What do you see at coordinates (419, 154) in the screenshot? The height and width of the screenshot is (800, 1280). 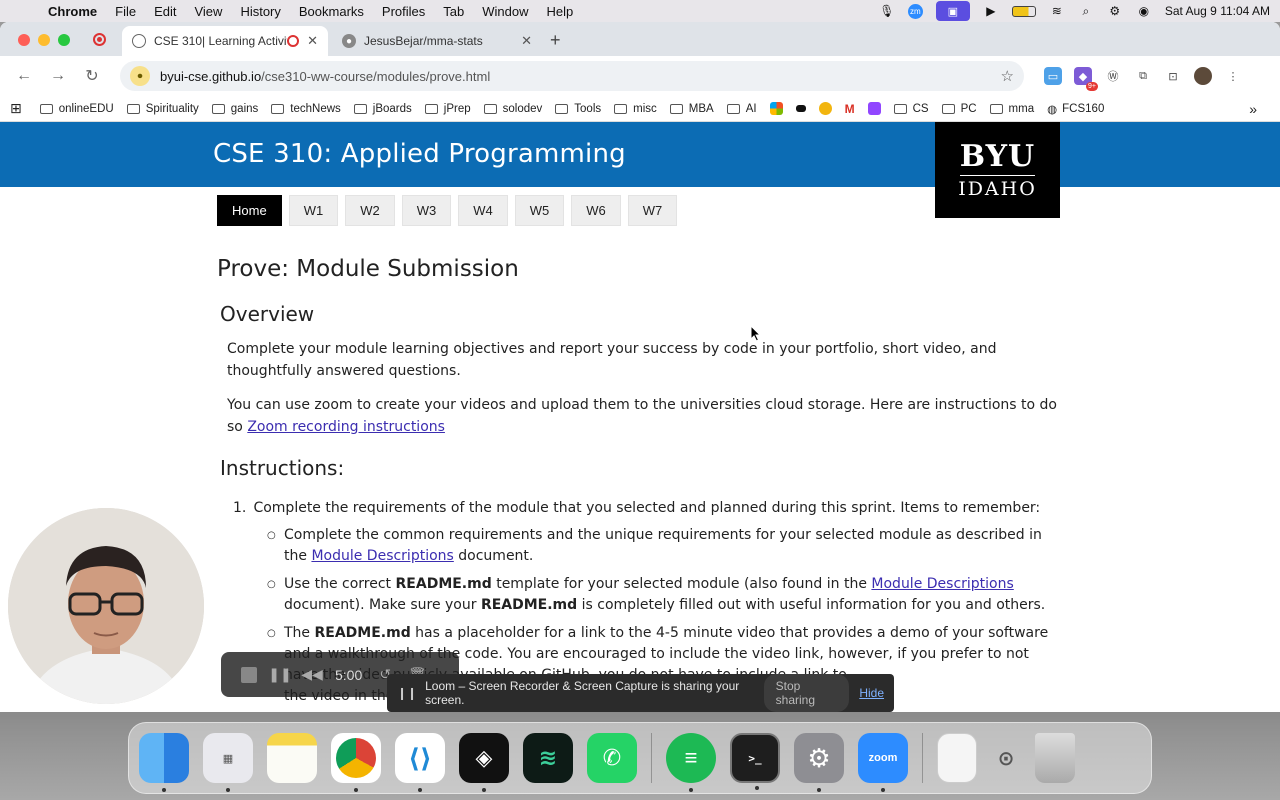 I see `site-title: CSE 310: Applied Programming` at bounding box center [419, 154].